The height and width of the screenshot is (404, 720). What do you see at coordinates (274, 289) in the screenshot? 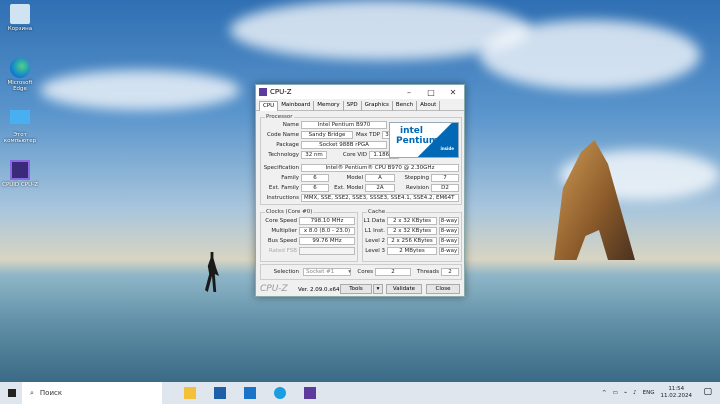
I see `cpuz-brand: CPU-Z` at bounding box center [274, 289].